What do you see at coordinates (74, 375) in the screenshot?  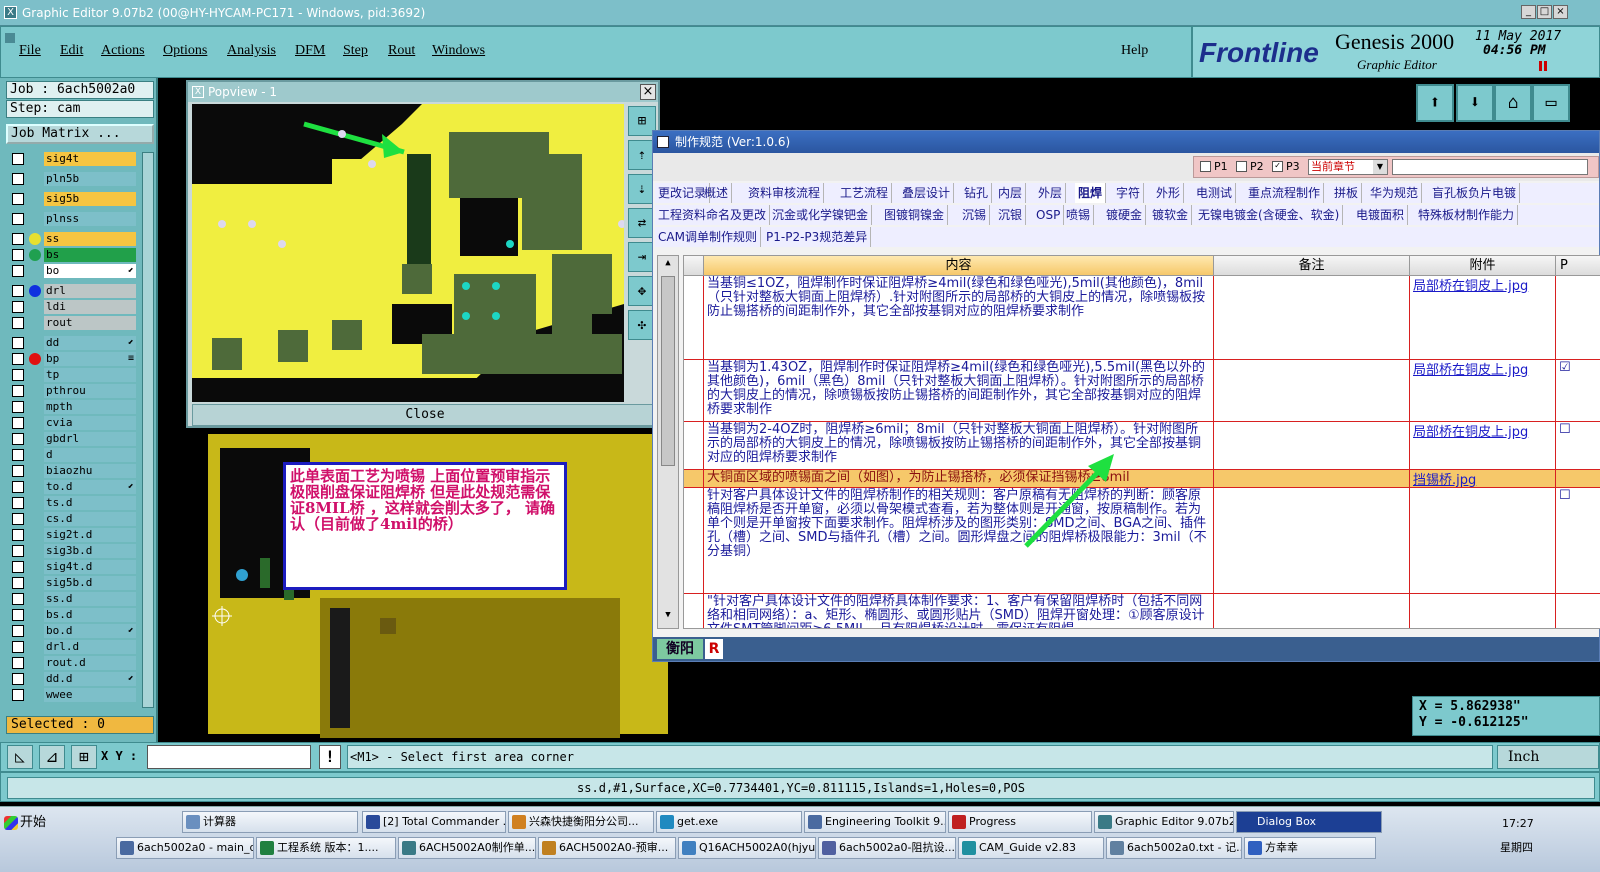 I see `layer-row: tp` at bounding box center [74, 375].